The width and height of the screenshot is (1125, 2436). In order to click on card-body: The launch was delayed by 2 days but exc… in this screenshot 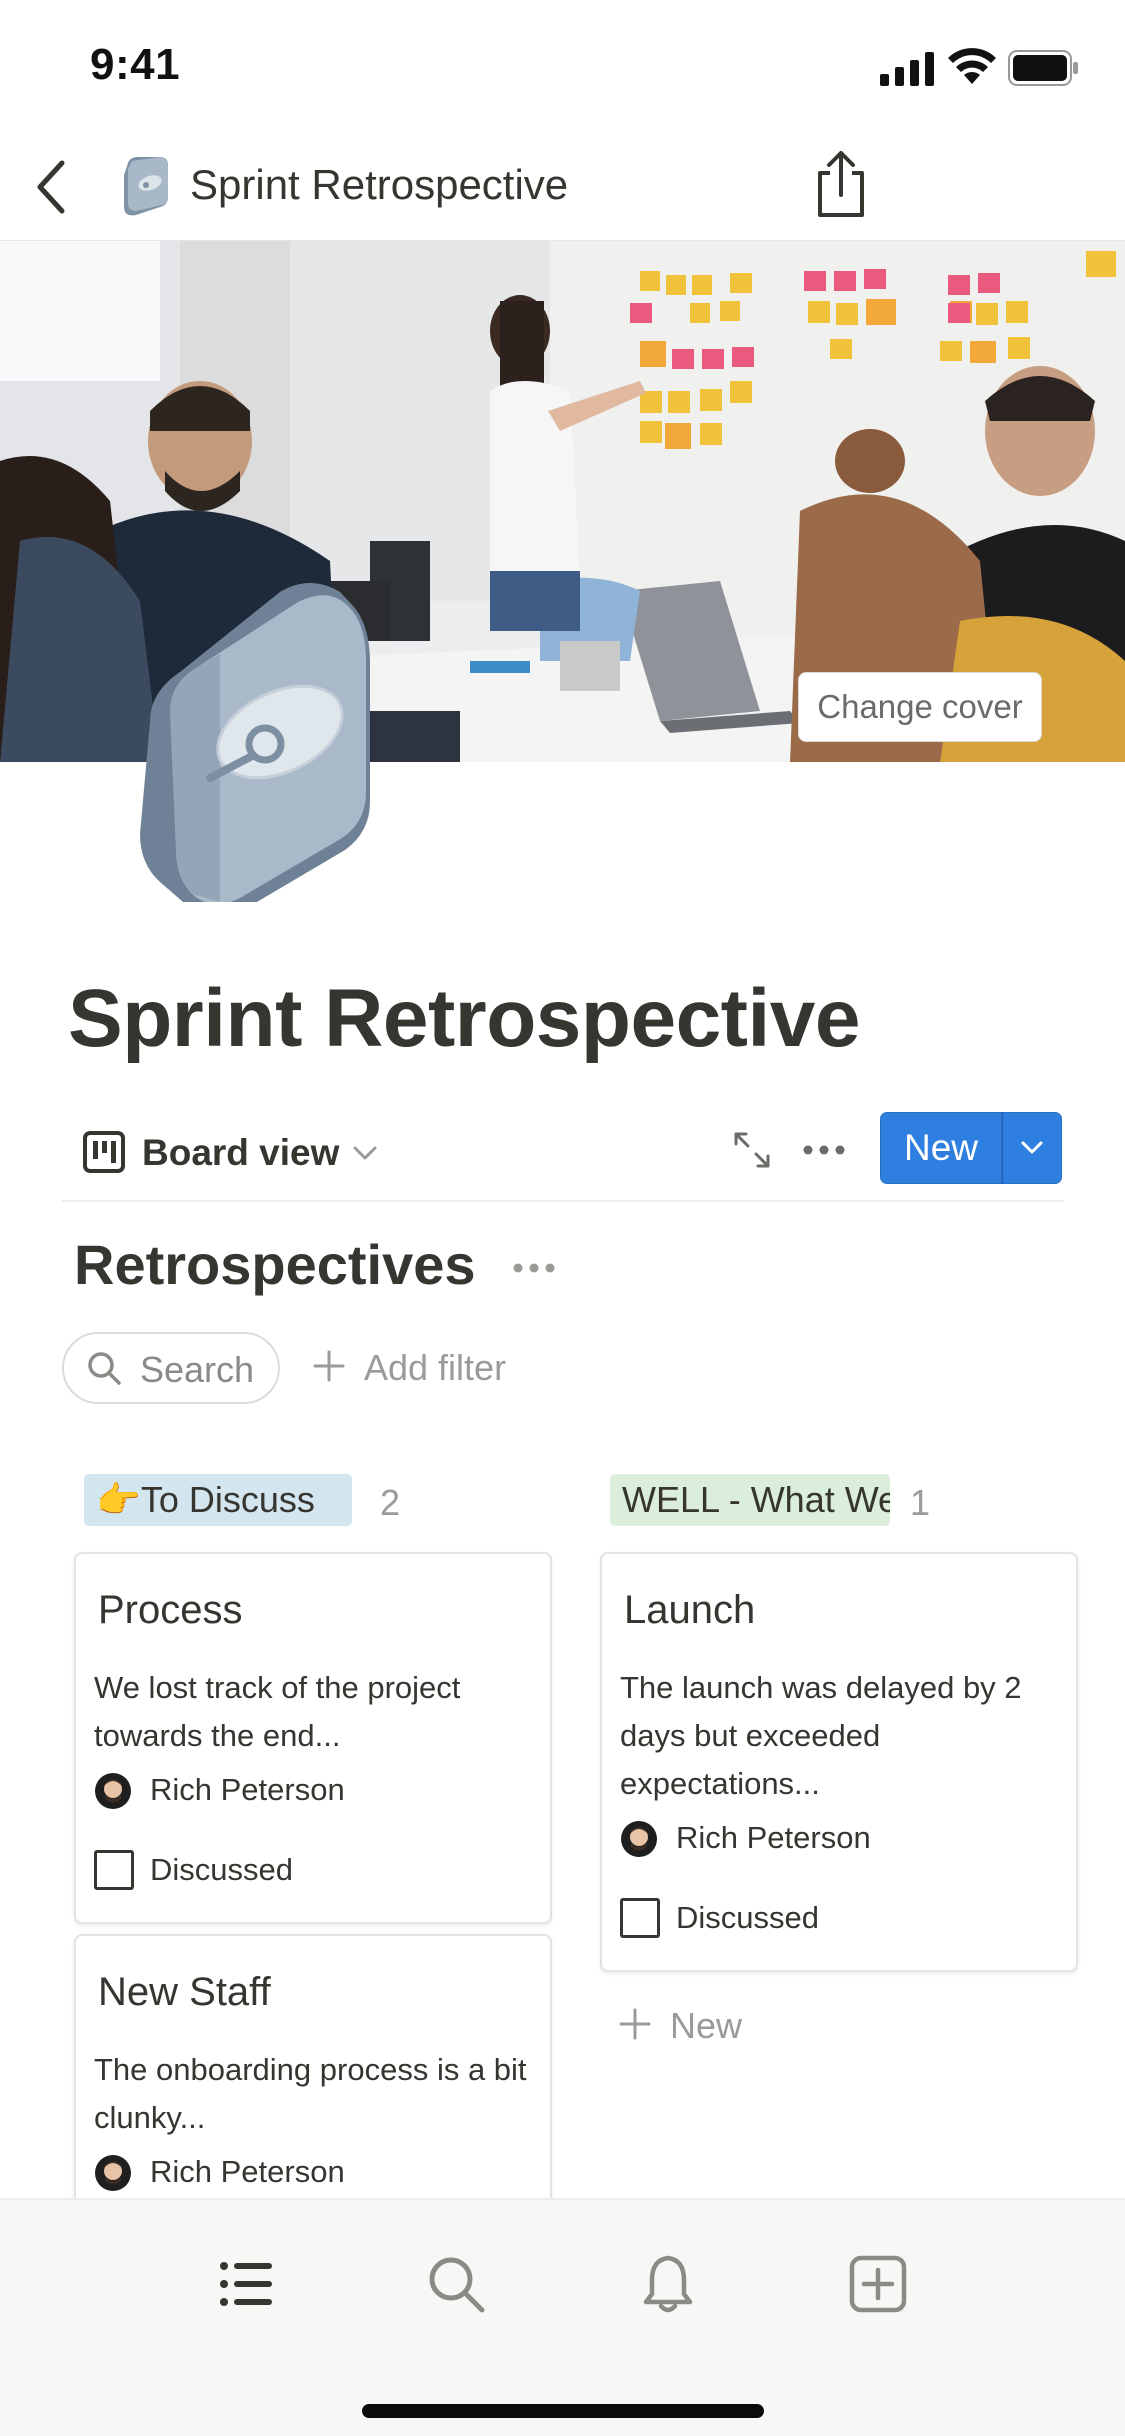, I will do `click(821, 1735)`.